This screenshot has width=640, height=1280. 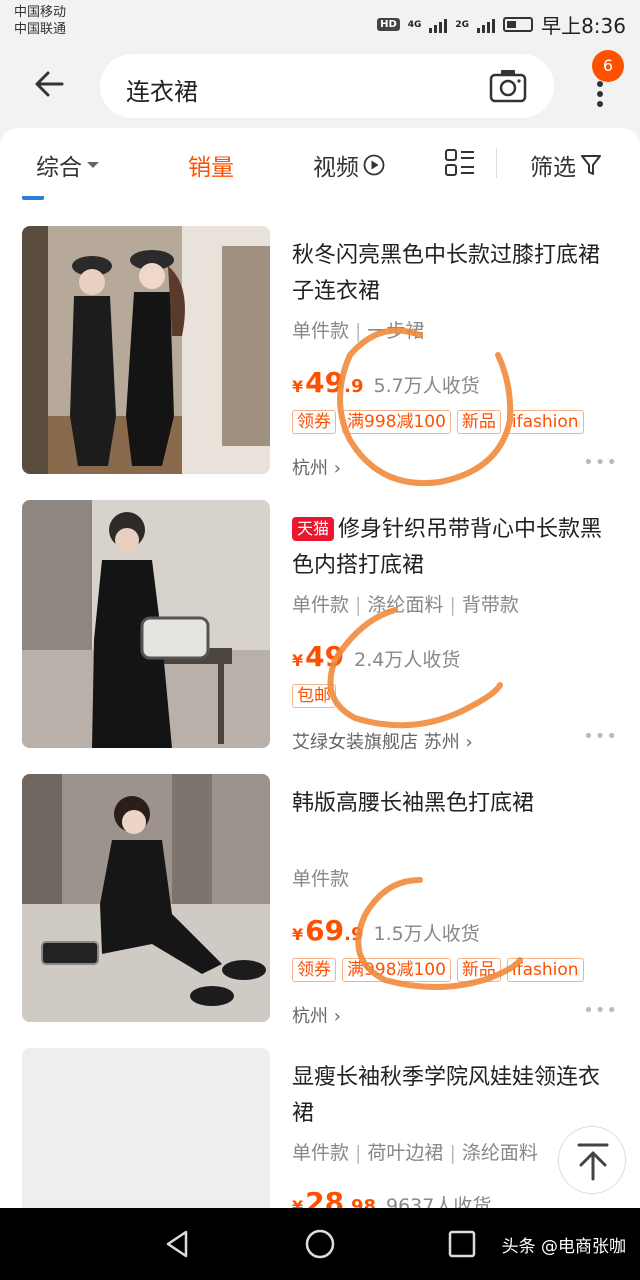 I want to click on hd-icon: HD, so click(x=388, y=24).